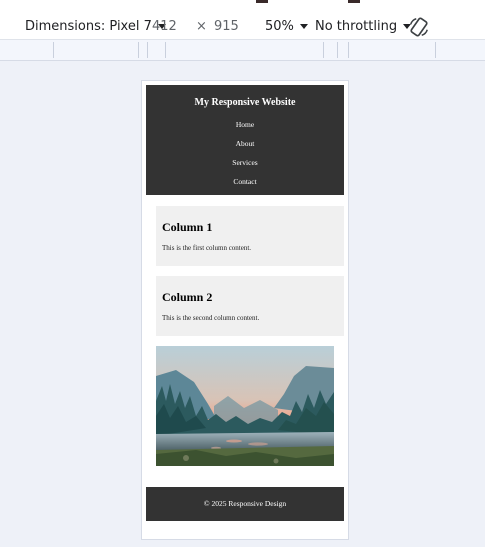 The width and height of the screenshot is (485, 547). I want to click on rotate-icon, so click(419, 27).